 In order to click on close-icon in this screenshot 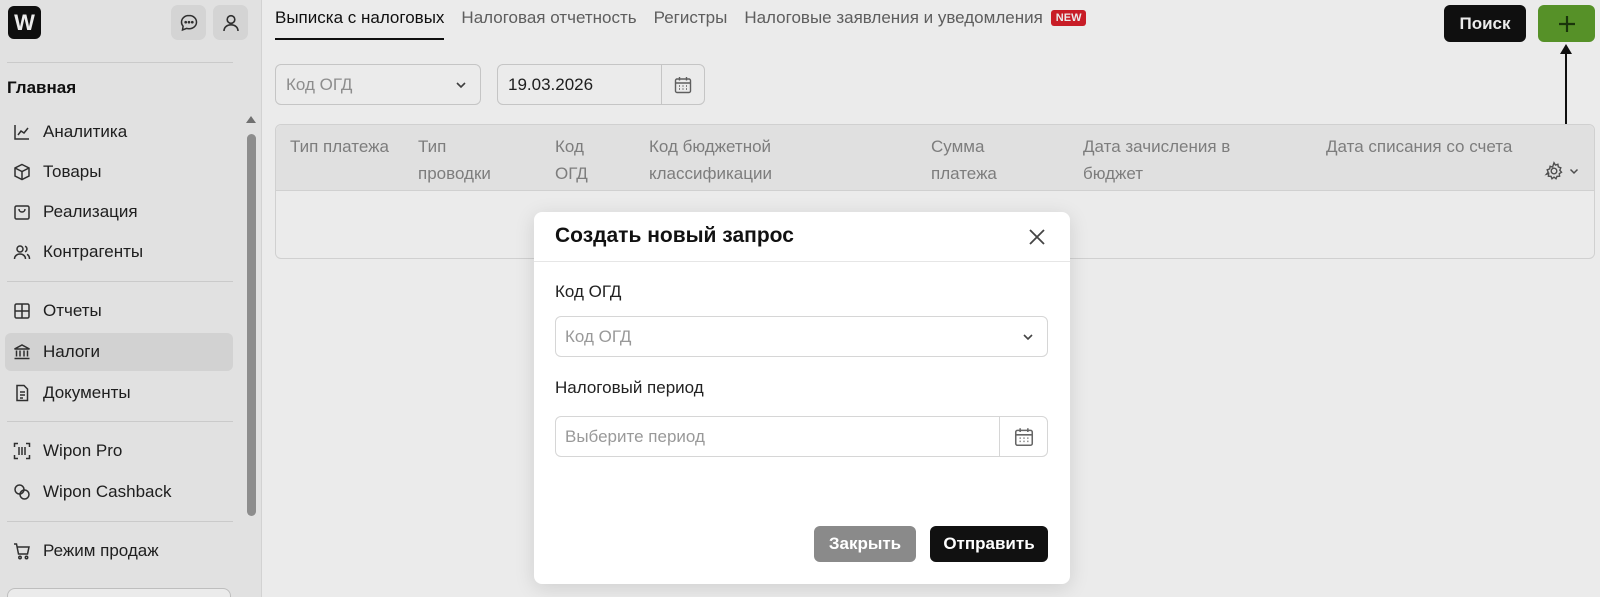, I will do `click(1037, 237)`.